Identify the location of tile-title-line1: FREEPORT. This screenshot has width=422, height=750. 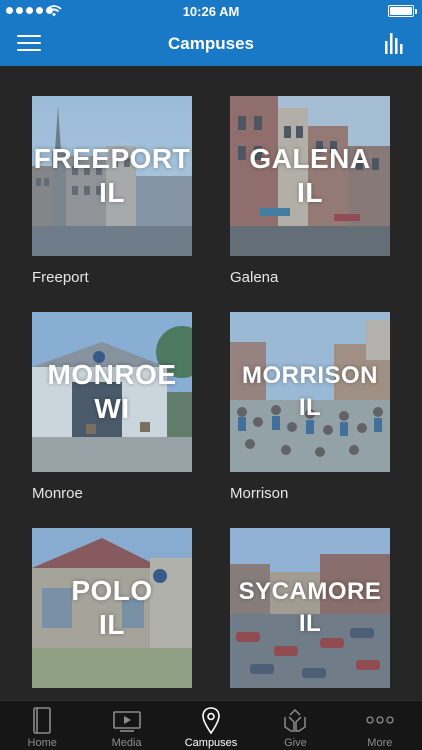
(112, 158).